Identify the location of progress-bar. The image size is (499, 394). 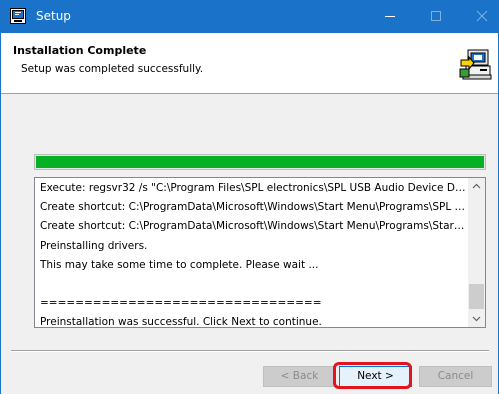
(260, 162).